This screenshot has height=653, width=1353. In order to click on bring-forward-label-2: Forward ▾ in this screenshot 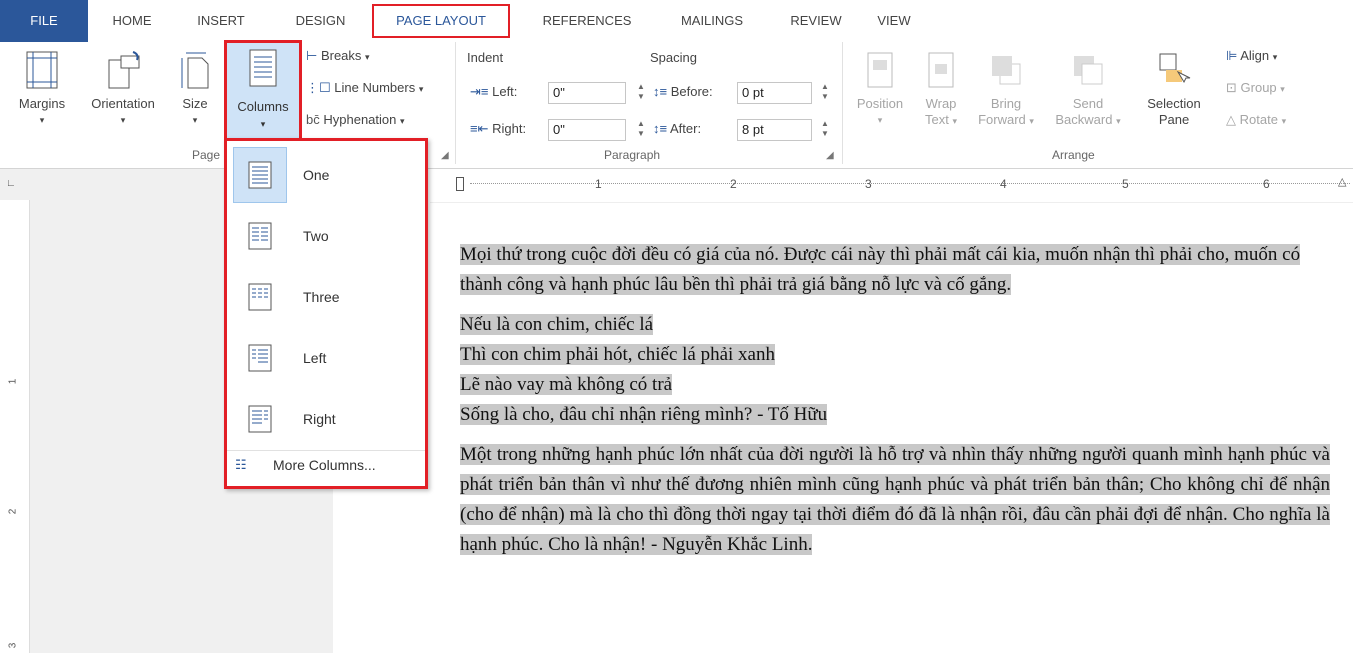, I will do `click(1006, 119)`.